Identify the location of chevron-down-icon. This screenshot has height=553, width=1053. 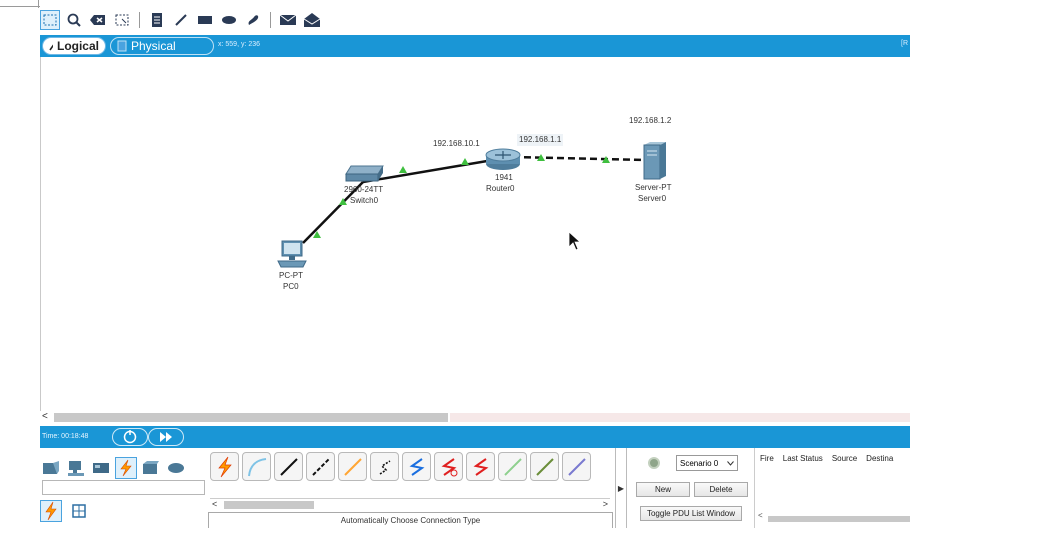
(730, 463).